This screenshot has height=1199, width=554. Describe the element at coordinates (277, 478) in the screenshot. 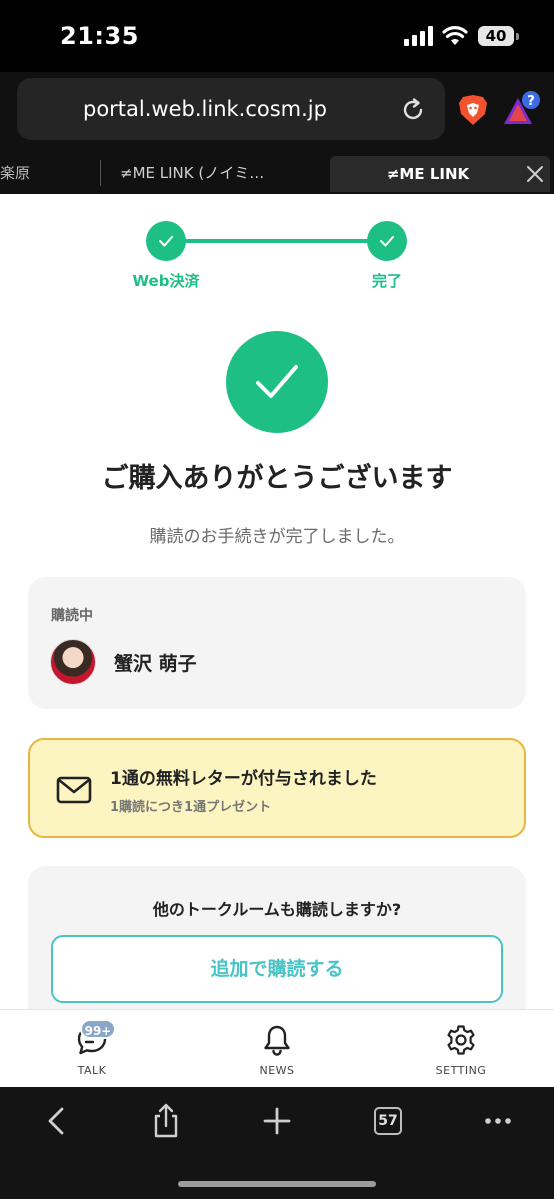

I see `page-title: ご購入ありがとうございます` at that location.